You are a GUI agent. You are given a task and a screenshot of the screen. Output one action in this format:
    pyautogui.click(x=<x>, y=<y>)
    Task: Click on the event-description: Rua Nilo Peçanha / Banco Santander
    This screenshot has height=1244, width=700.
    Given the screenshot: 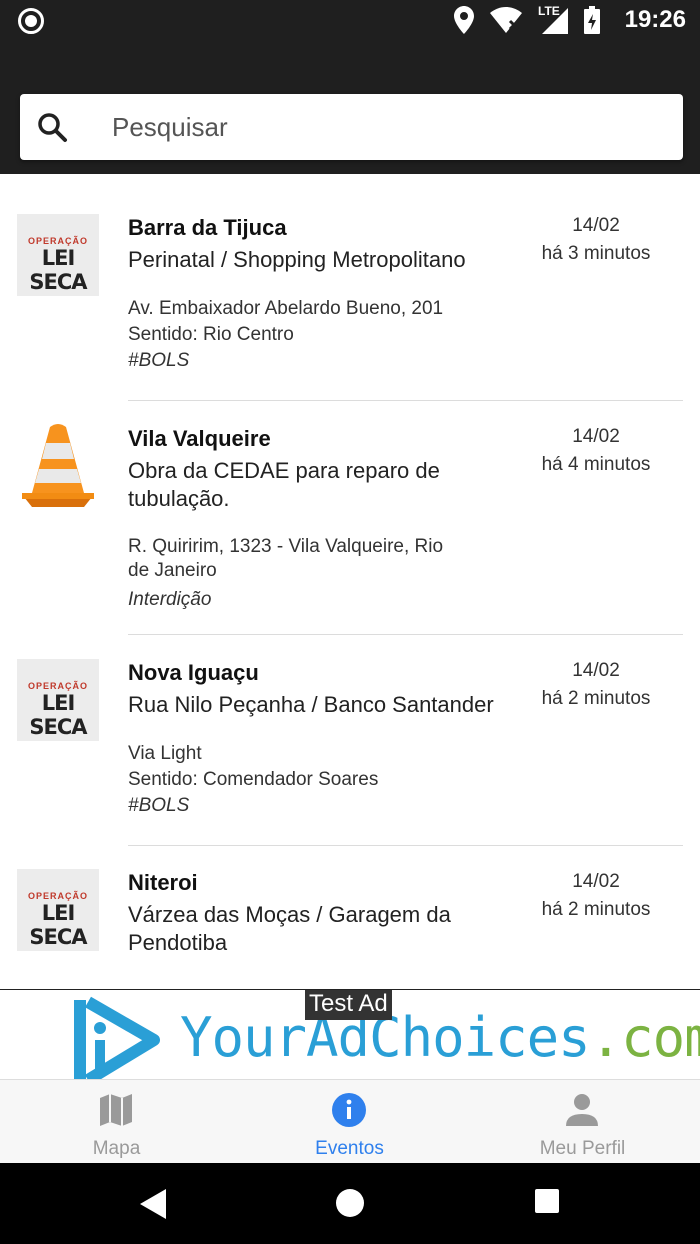 What is the action you would take?
    pyautogui.click(x=311, y=704)
    